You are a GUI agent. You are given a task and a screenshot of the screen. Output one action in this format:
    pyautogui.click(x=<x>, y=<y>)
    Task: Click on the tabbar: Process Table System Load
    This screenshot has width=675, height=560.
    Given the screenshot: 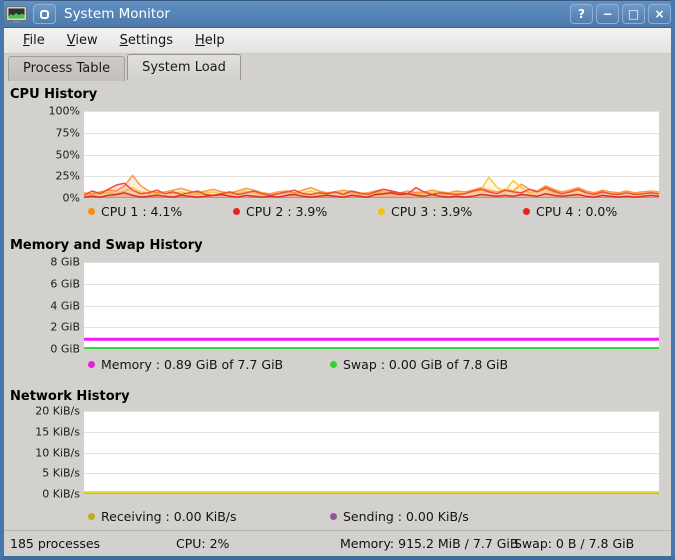 What is the action you would take?
    pyautogui.click(x=337, y=67)
    